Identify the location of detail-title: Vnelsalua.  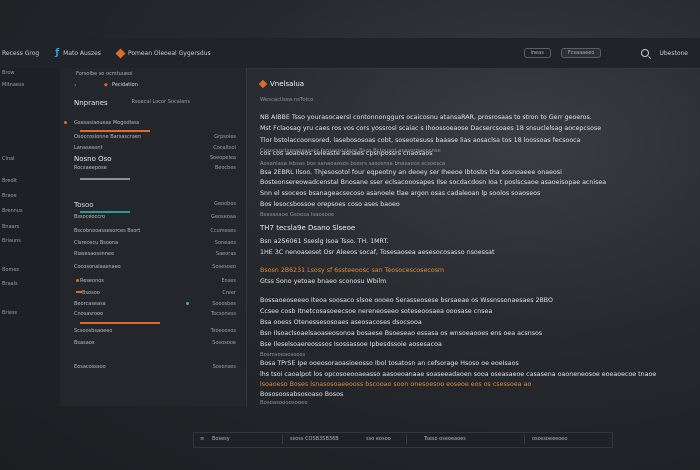
(287, 84).